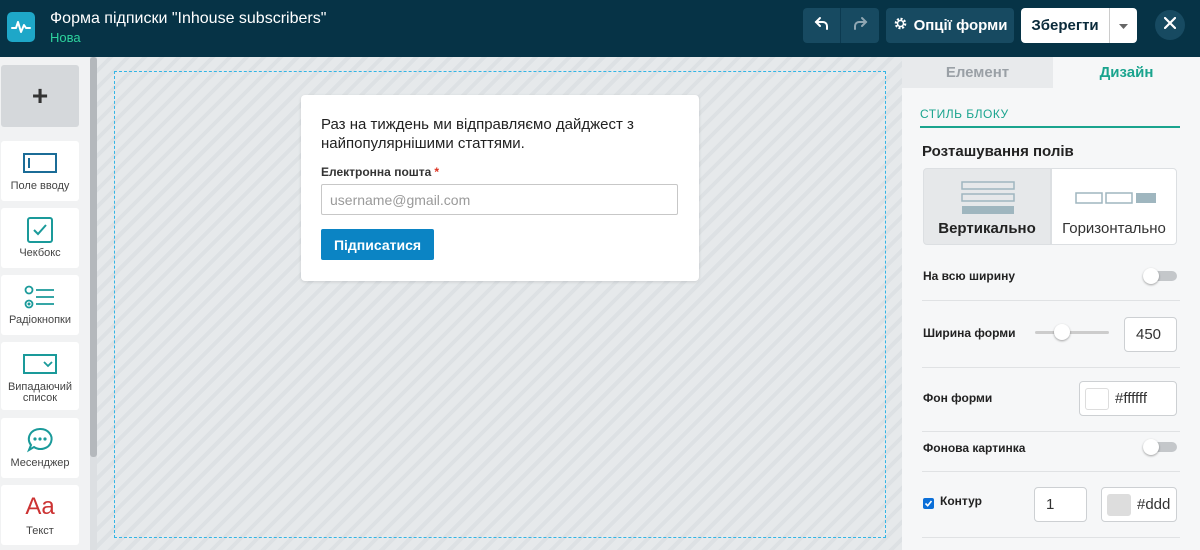  Describe the element at coordinates (958, 398) in the screenshot. I see `form-background-label: Фон форми` at that location.